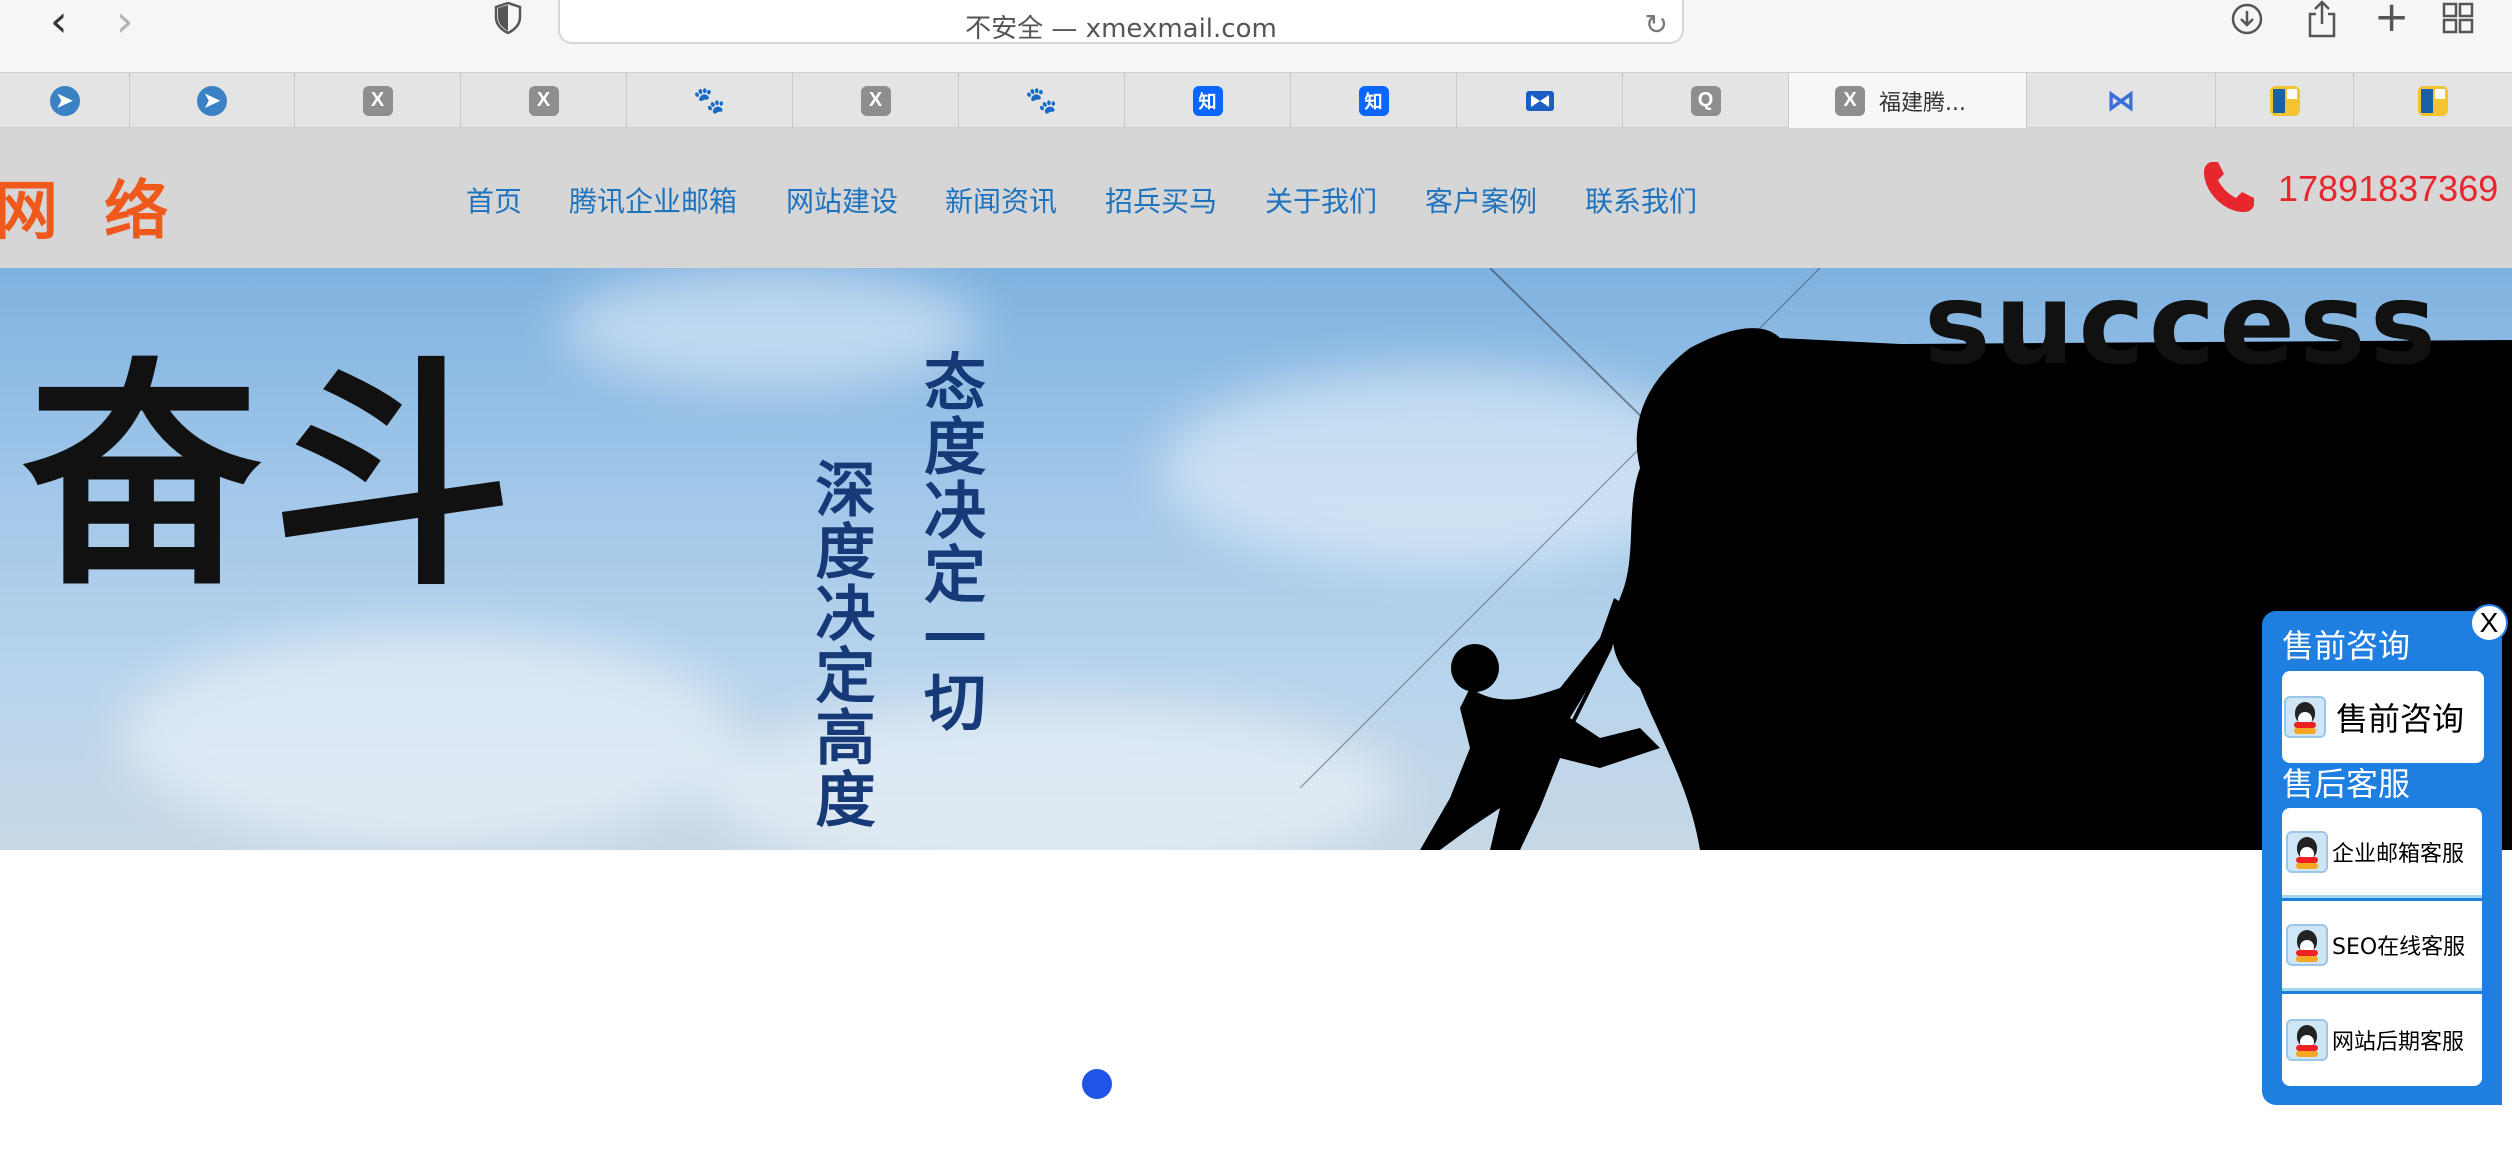 This screenshot has height=1176, width=2512. Describe the element at coordinates (90, 206) in the screenshot. I see `site-logo: 网 络` at that location.